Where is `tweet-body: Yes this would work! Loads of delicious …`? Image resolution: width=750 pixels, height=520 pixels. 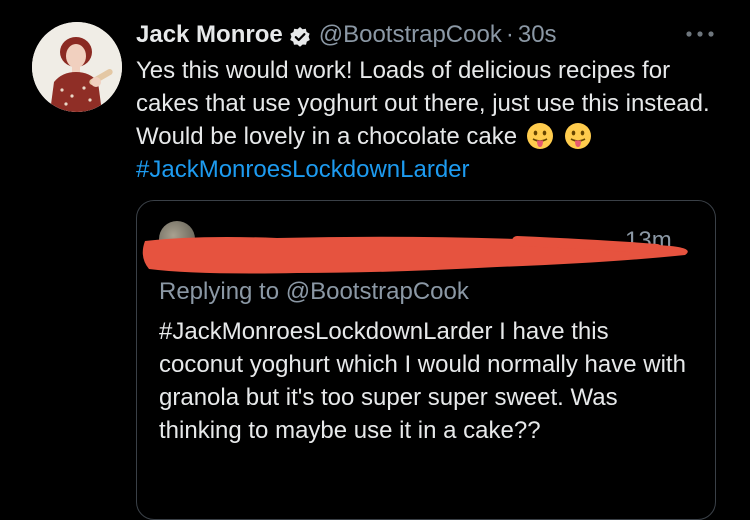
tweet-body: Yes this would work! Loads of delicious … is located at coordinates (423, 103).